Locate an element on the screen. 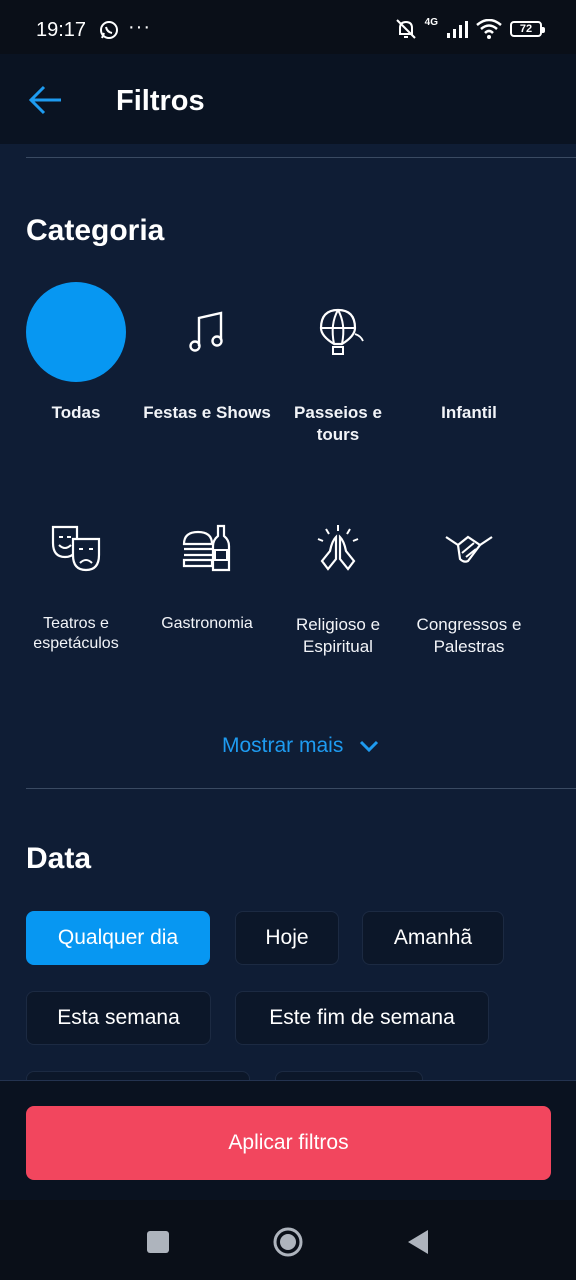 This screenshot has width=576, height=1280. battery-indicator: 72 is located at coordinates (527, 29).